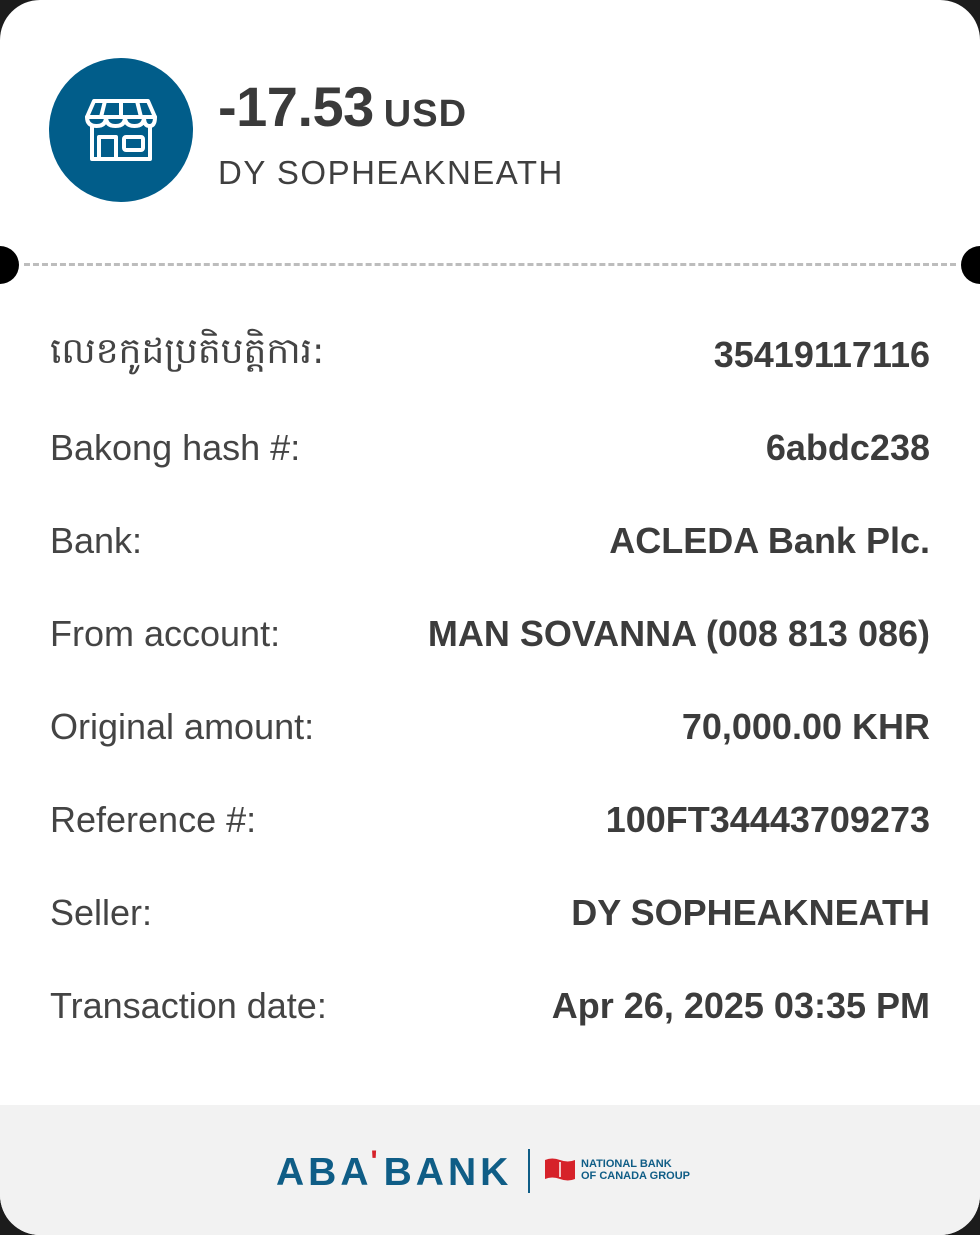  What do you see at coordinates (9, 265) in the screenshot?
I see `ticket-notch-left` at bounding box center [9, 265].